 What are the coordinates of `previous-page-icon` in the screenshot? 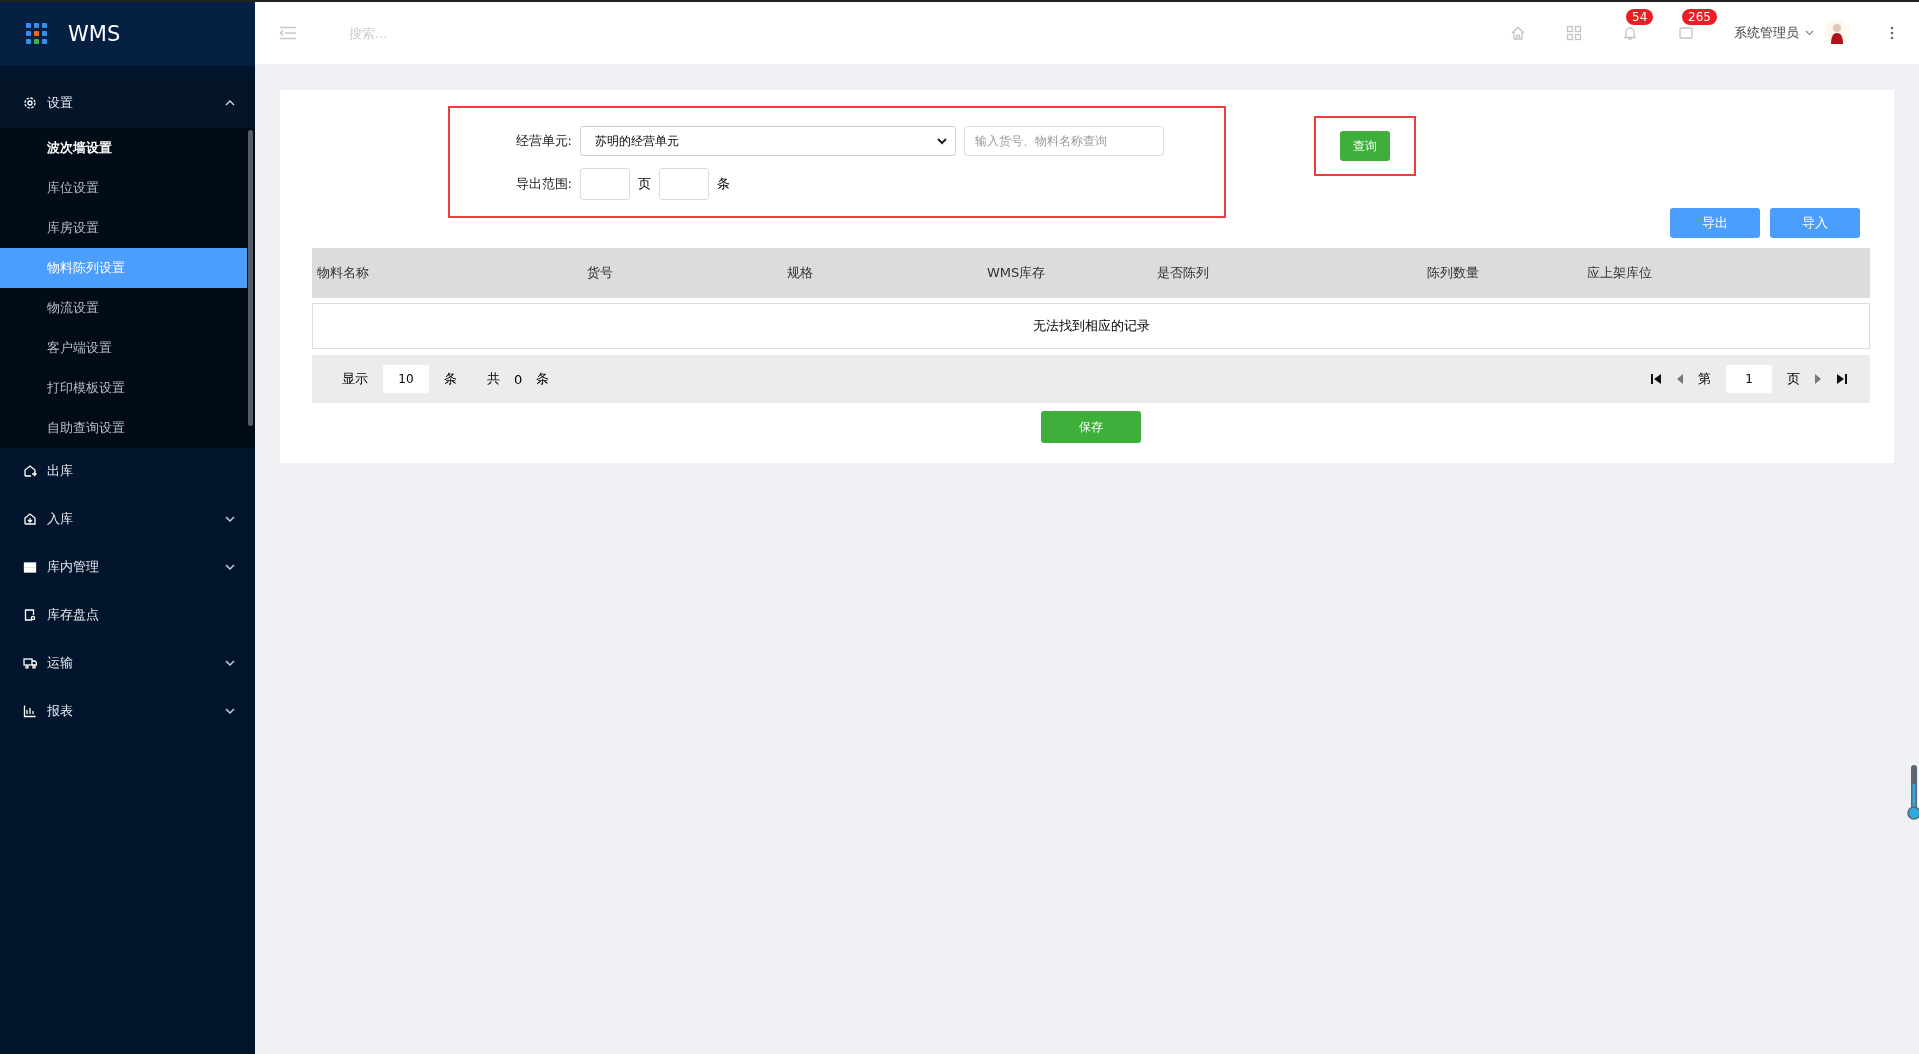 It's located at (1680, 379).